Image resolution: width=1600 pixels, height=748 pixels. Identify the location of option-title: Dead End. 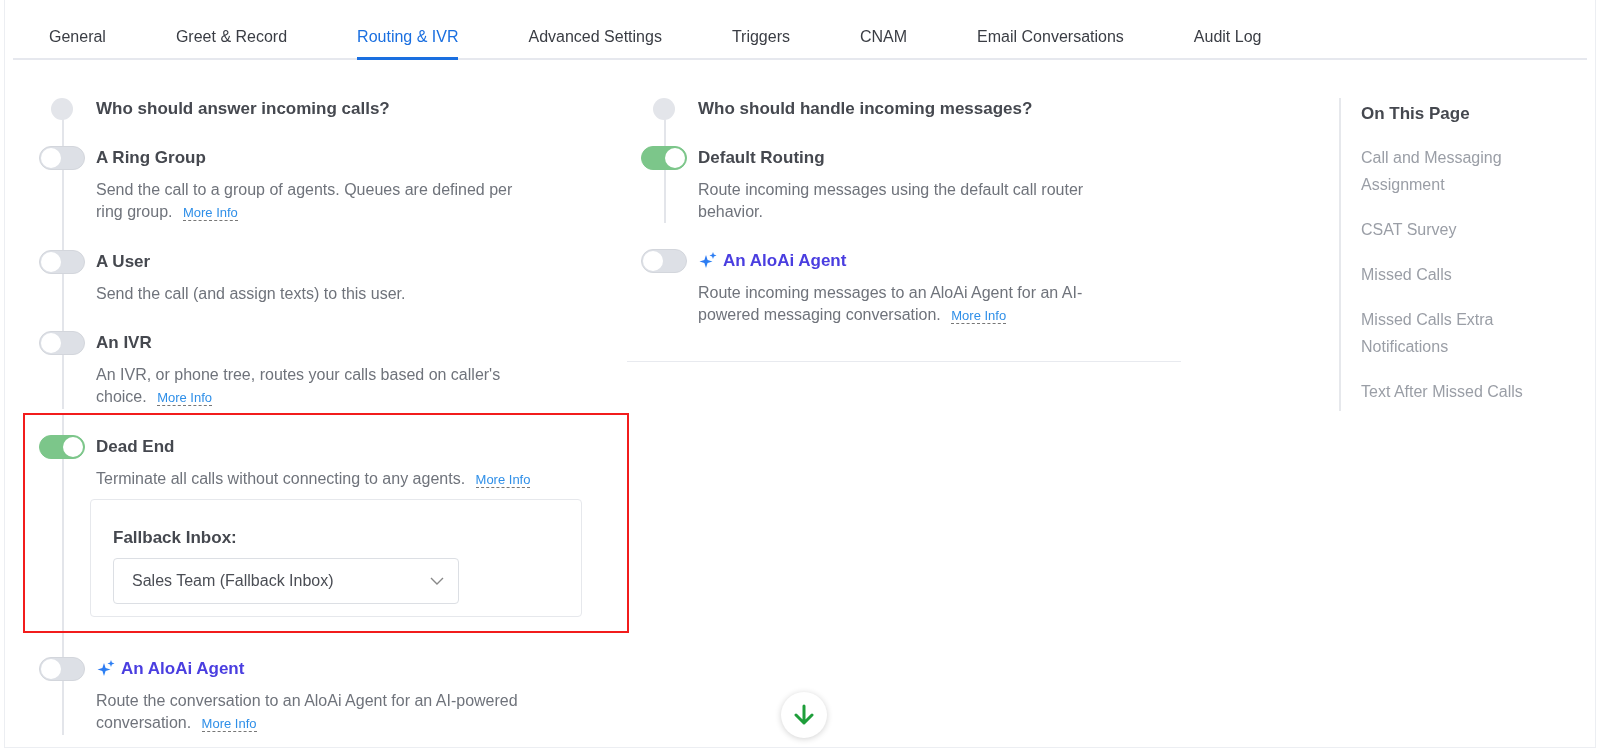
(135, 447).